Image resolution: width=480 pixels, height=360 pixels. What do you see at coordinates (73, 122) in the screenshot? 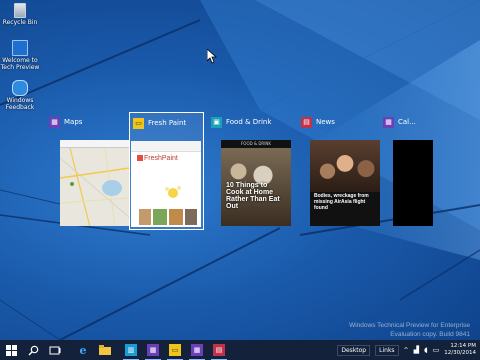
I see `task-maps-title: Maps` at bounding box center [73, 122].